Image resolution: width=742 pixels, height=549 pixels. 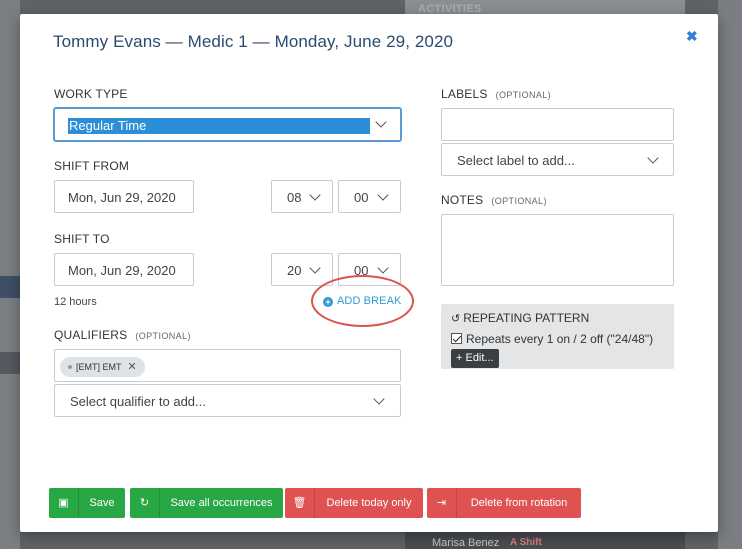 I want to click on background-bottom-tag: A Shift, so click(x=526, y=542).